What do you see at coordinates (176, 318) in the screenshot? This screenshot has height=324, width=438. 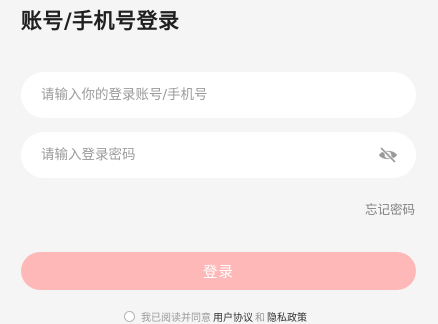 I see `agreement-prefix: 我已阅读并同意` at bounding box center [176, 318].